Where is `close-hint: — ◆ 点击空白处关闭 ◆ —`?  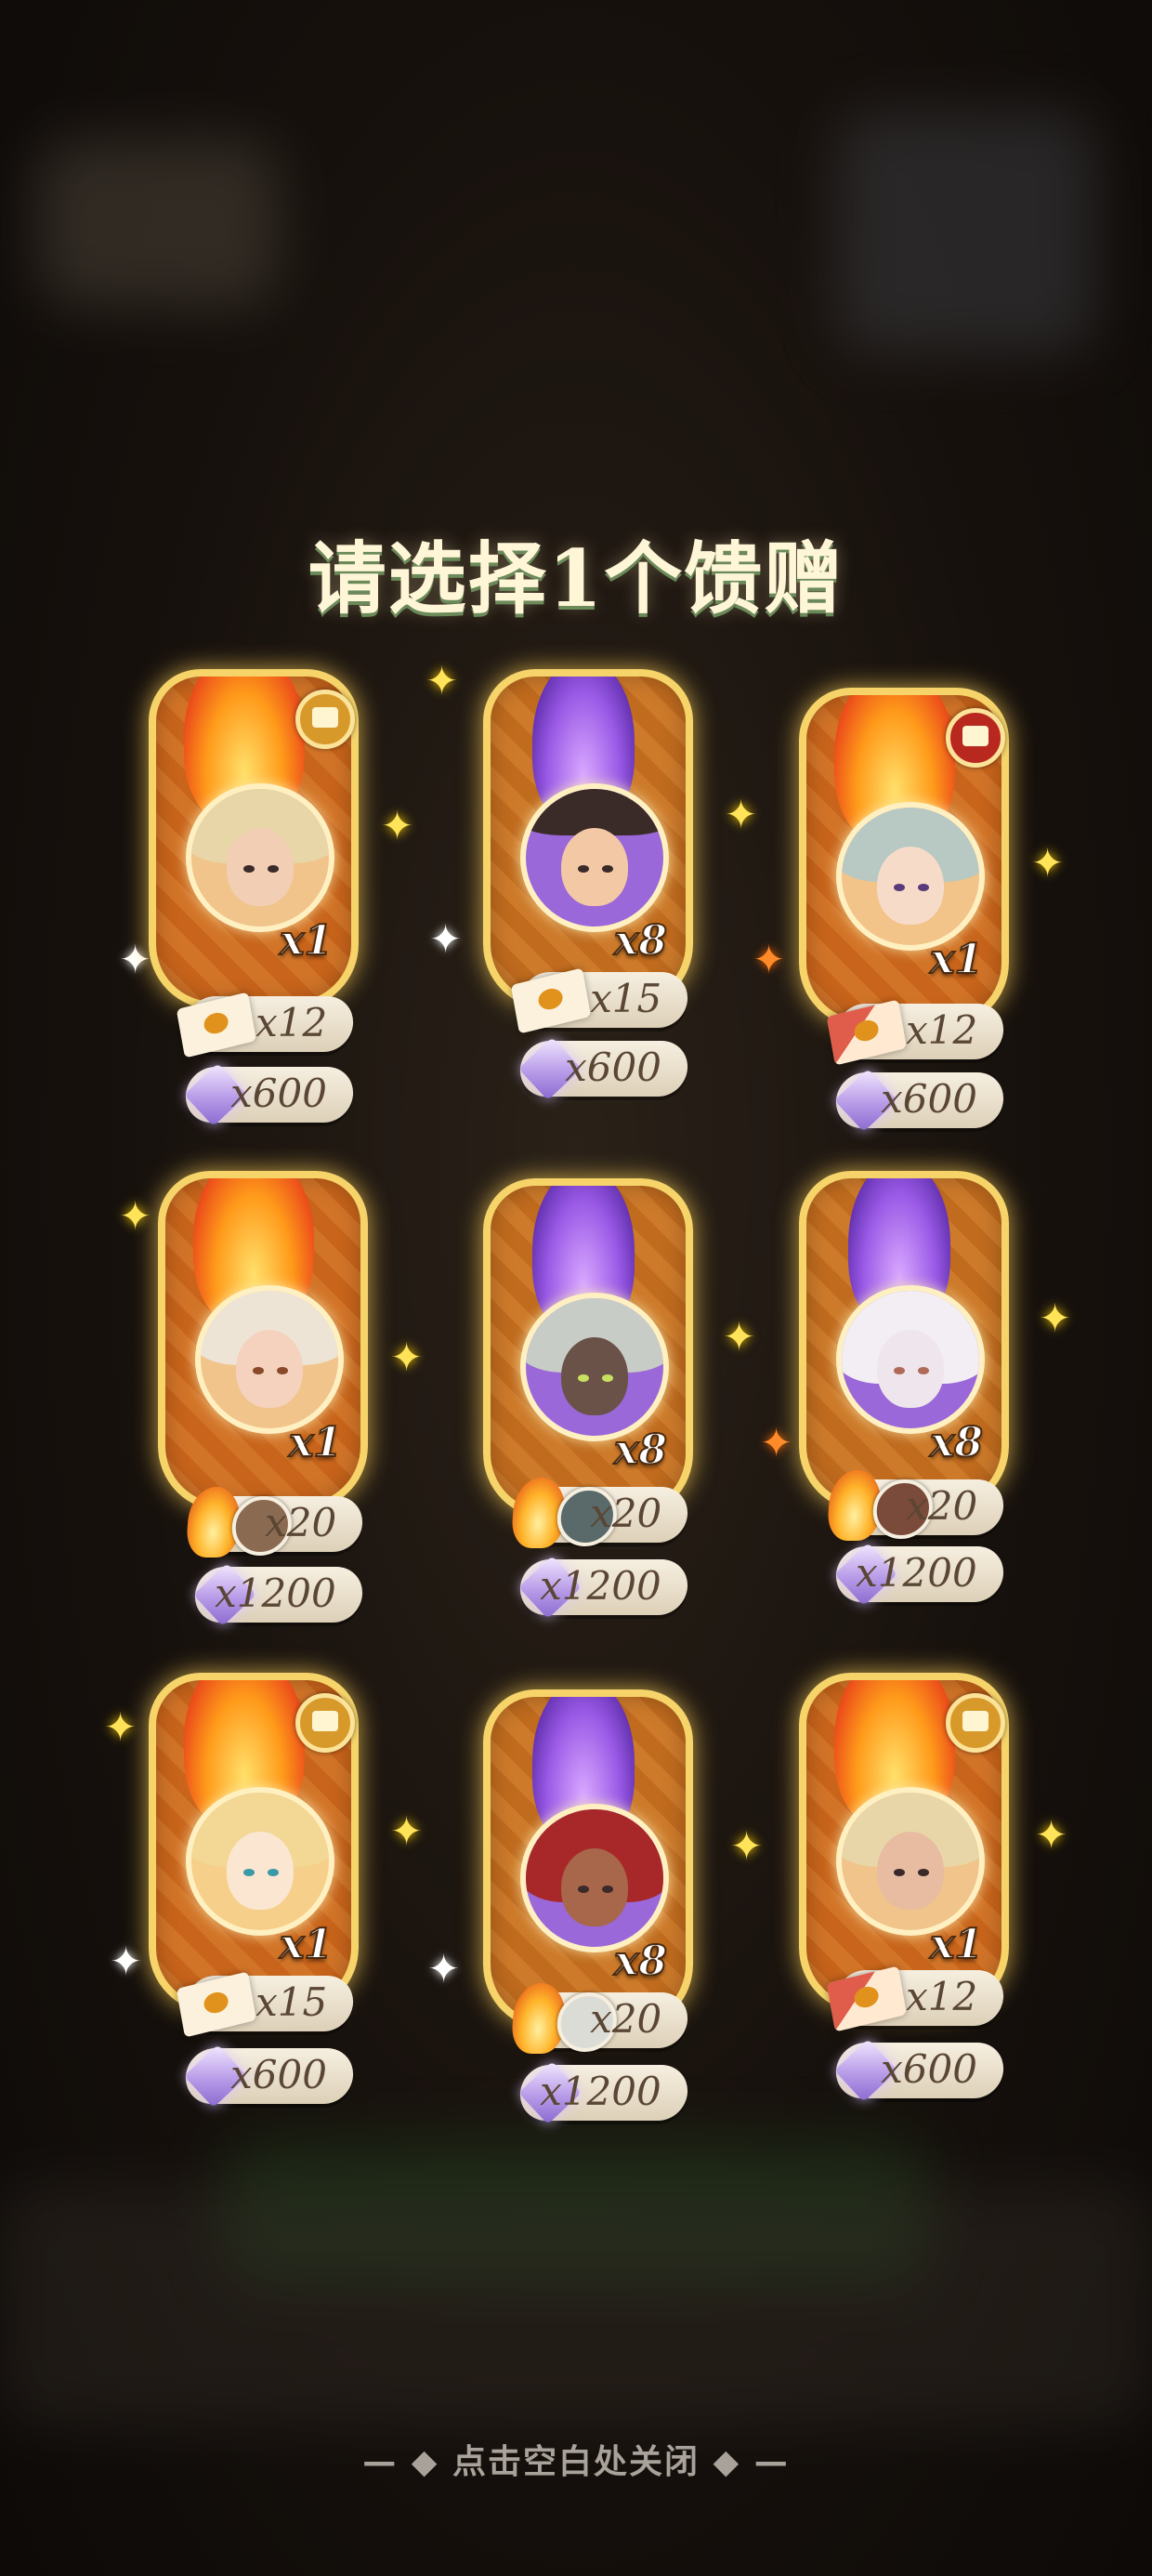
close-hint: — ◆ 点击空白处关闭 ◆ — is located at coordinates (576, 2459).